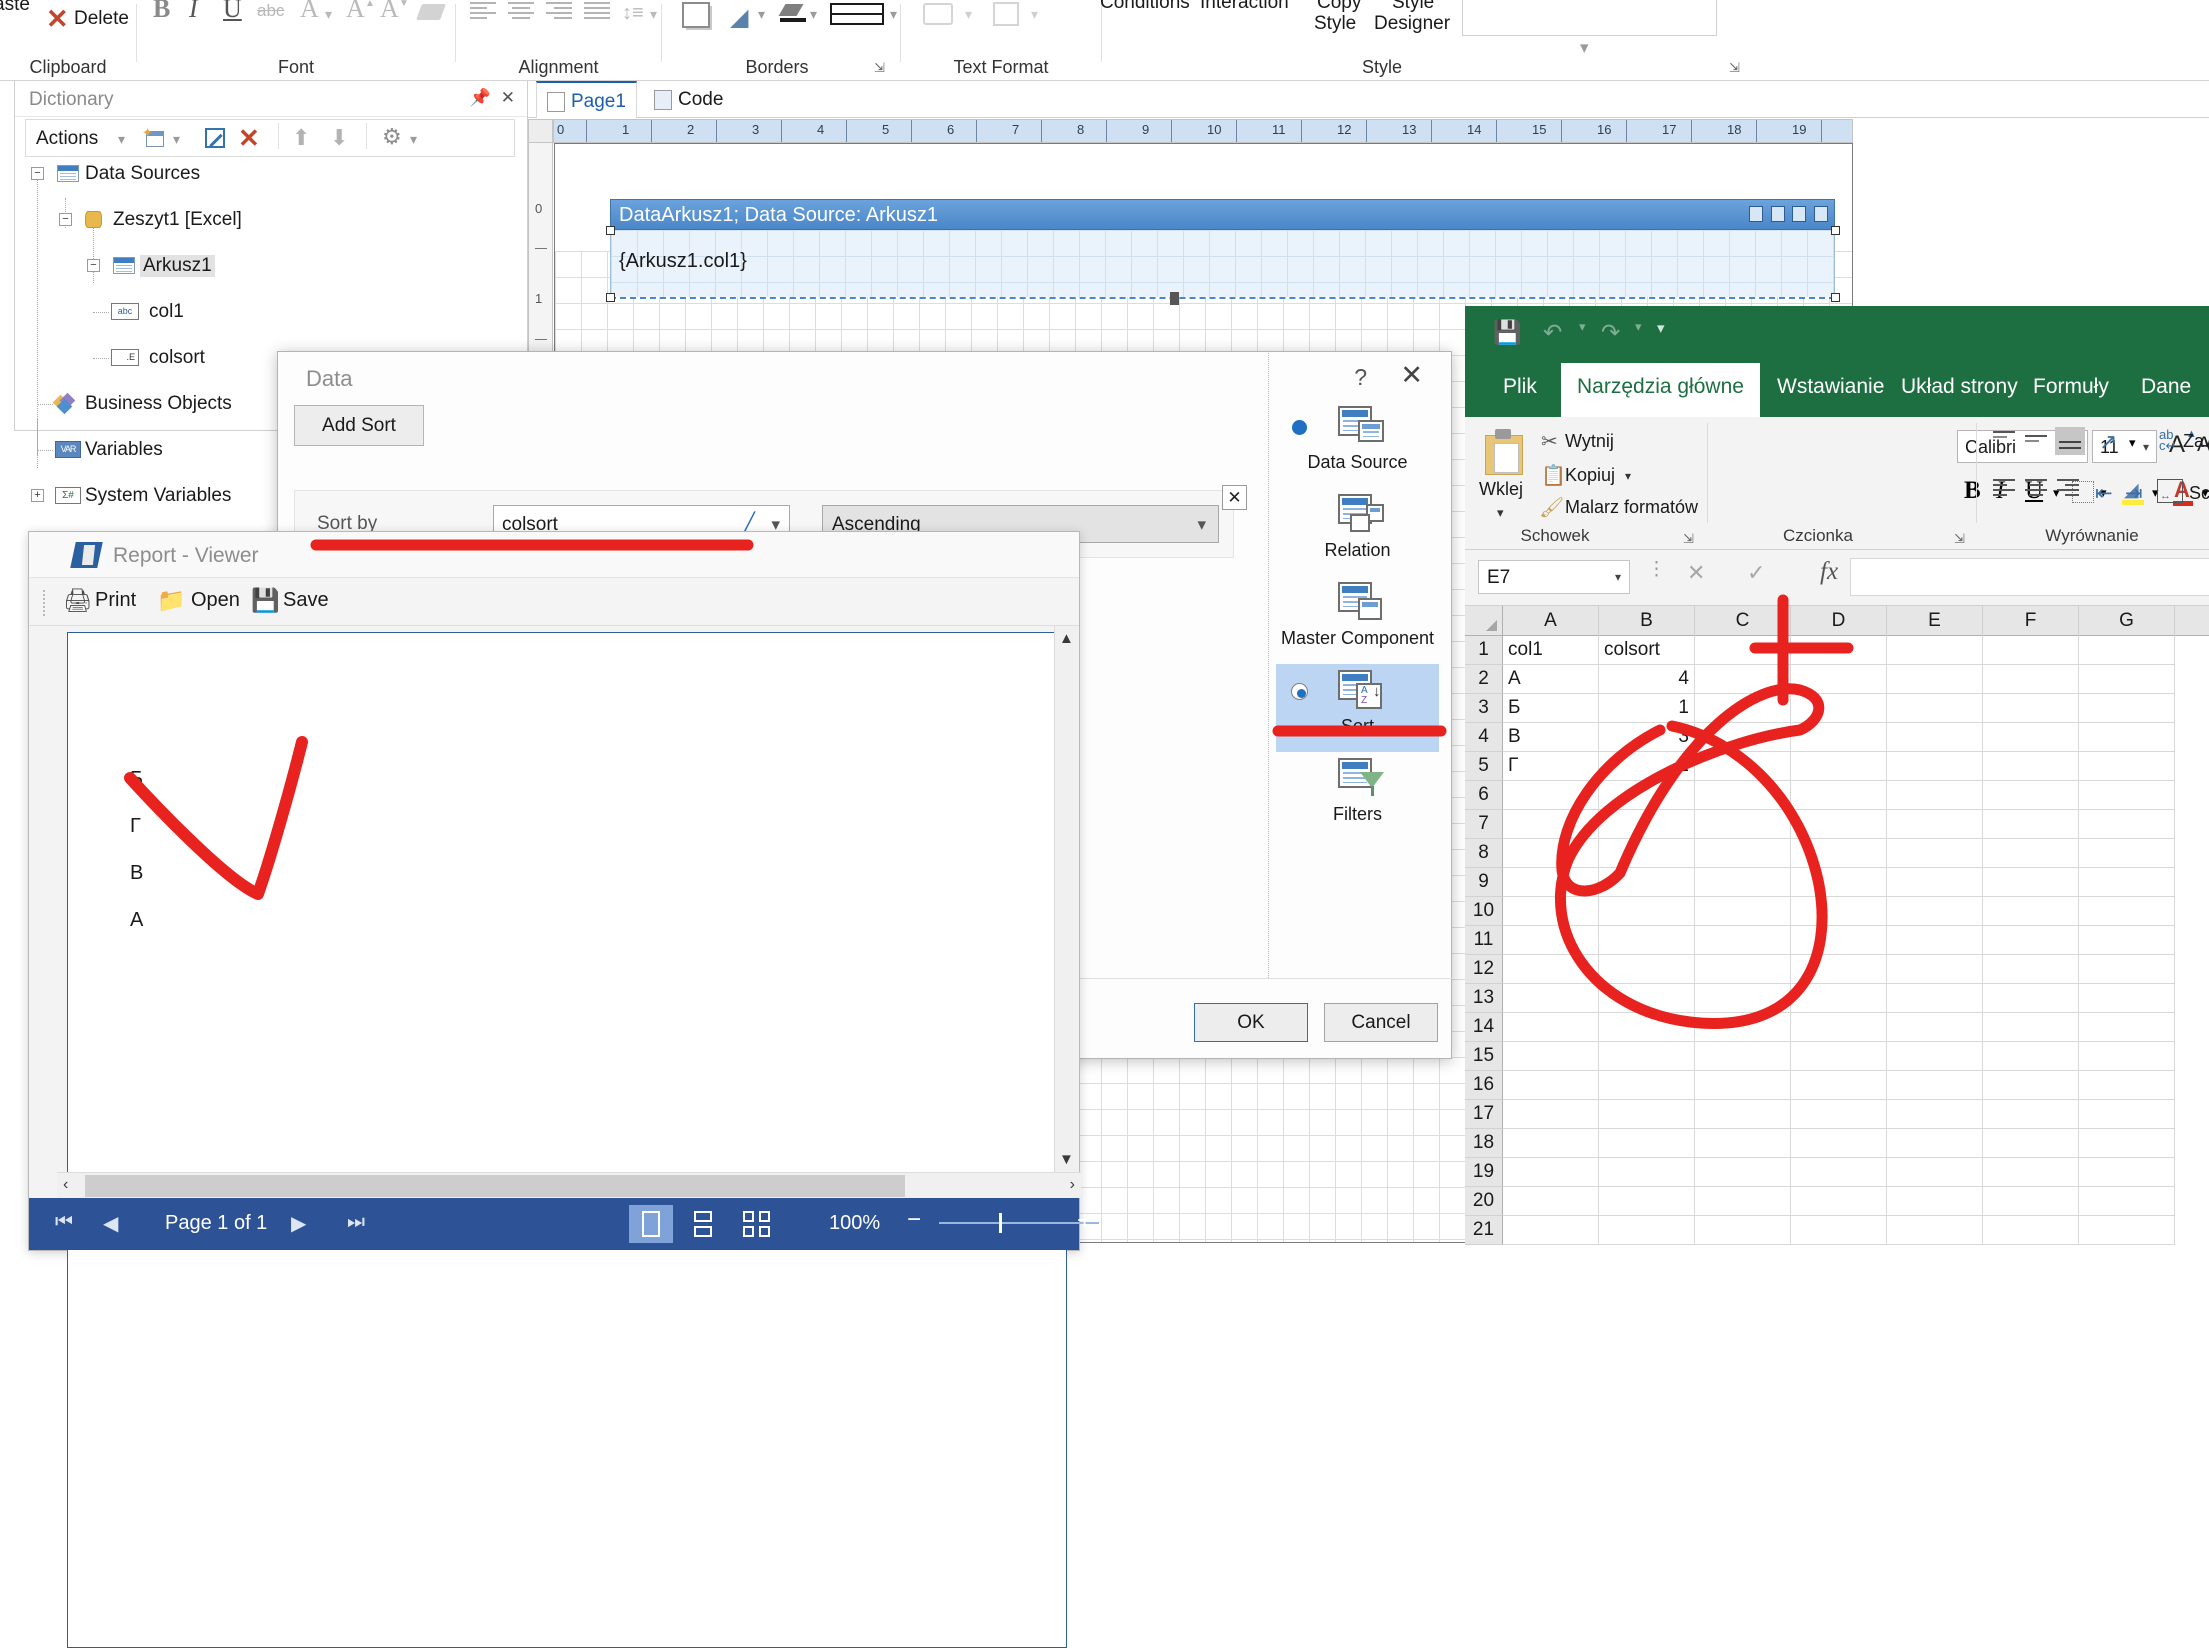 This screenshot has width=2209, height=1648. Describe the element at coordinates (1339, 7) in the screenshot. I see `copy-style-button-line1: Copy` at that location.